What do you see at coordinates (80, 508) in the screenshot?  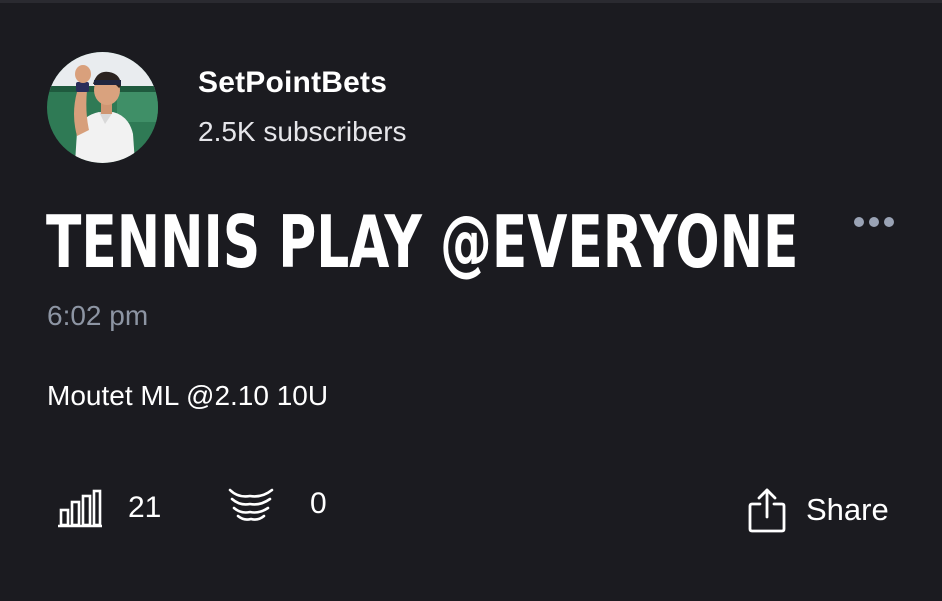 I see `bar-chart-icon` at bounding box center [80, 508].